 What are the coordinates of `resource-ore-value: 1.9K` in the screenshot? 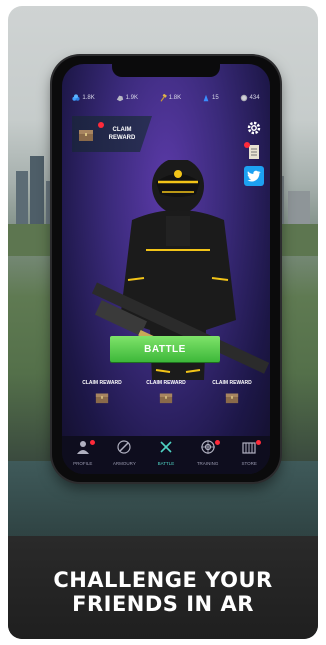 It's located at (131, 98).